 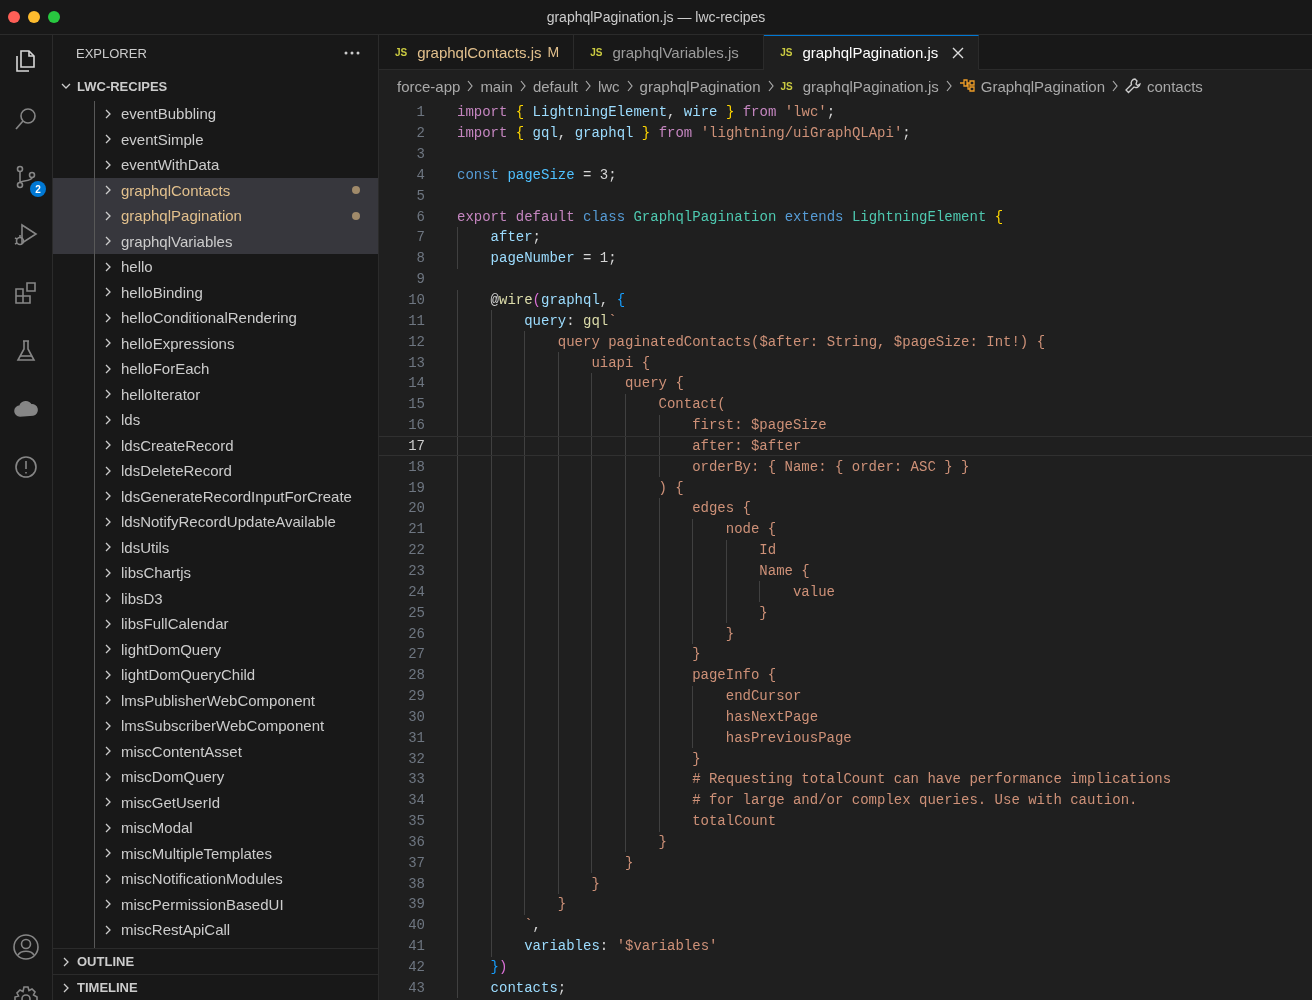 I want to click on code-line: query {, so click(x=654, y=383).